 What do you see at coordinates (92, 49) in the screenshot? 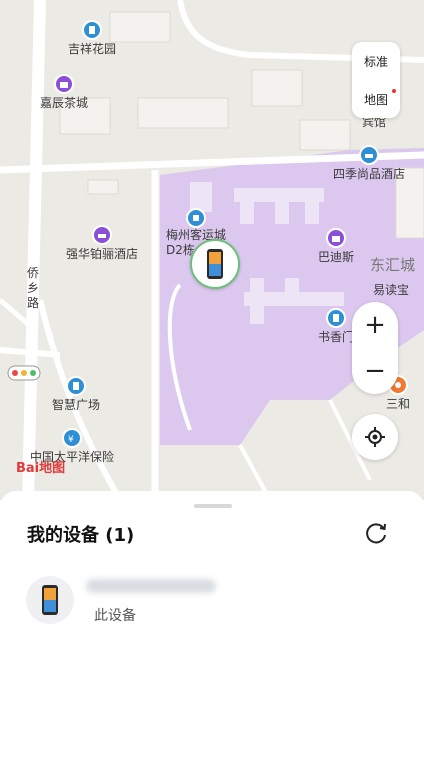
I see `poi-label: 吉祥花园` at bounding box center [92, 49].